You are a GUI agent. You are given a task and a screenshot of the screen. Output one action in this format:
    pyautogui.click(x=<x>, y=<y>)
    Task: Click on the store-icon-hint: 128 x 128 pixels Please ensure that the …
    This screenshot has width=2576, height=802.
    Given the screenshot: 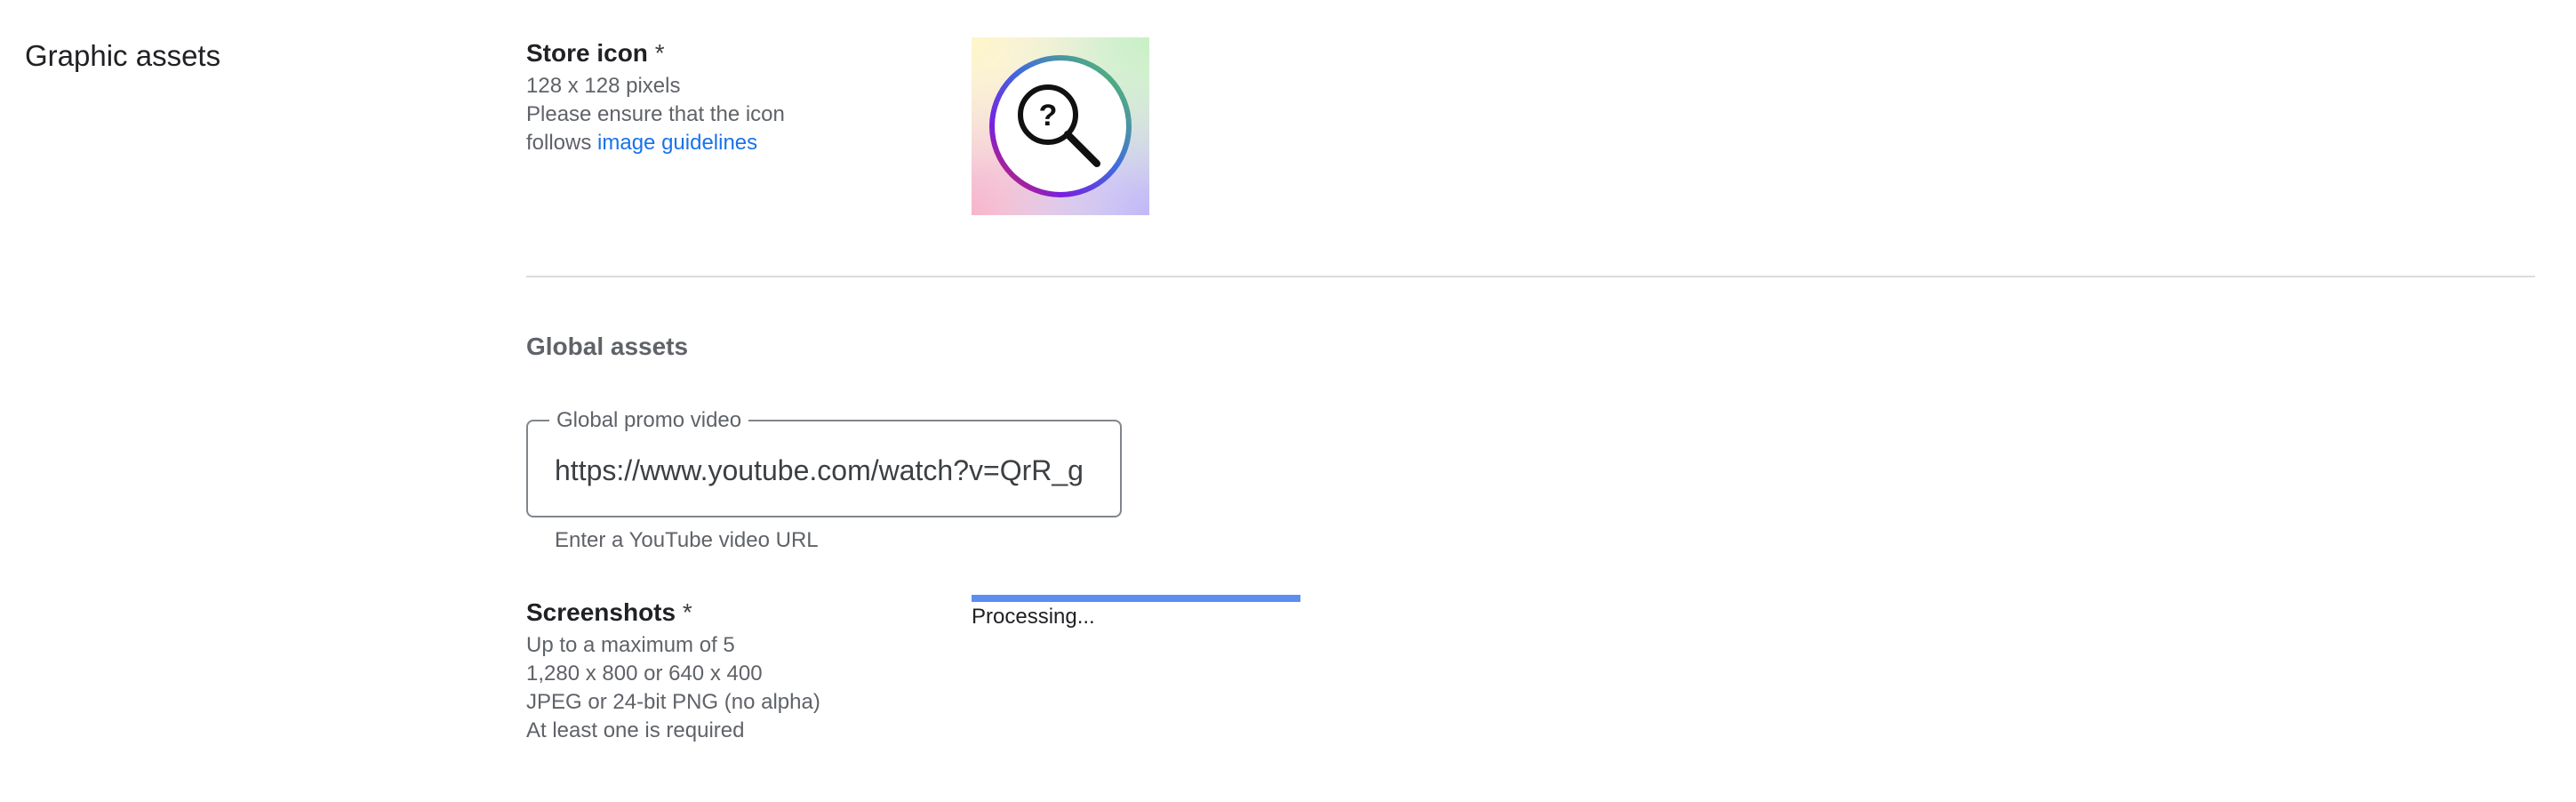 What is the action you would take?
    pyautogui.click(x=655, y=115)
    